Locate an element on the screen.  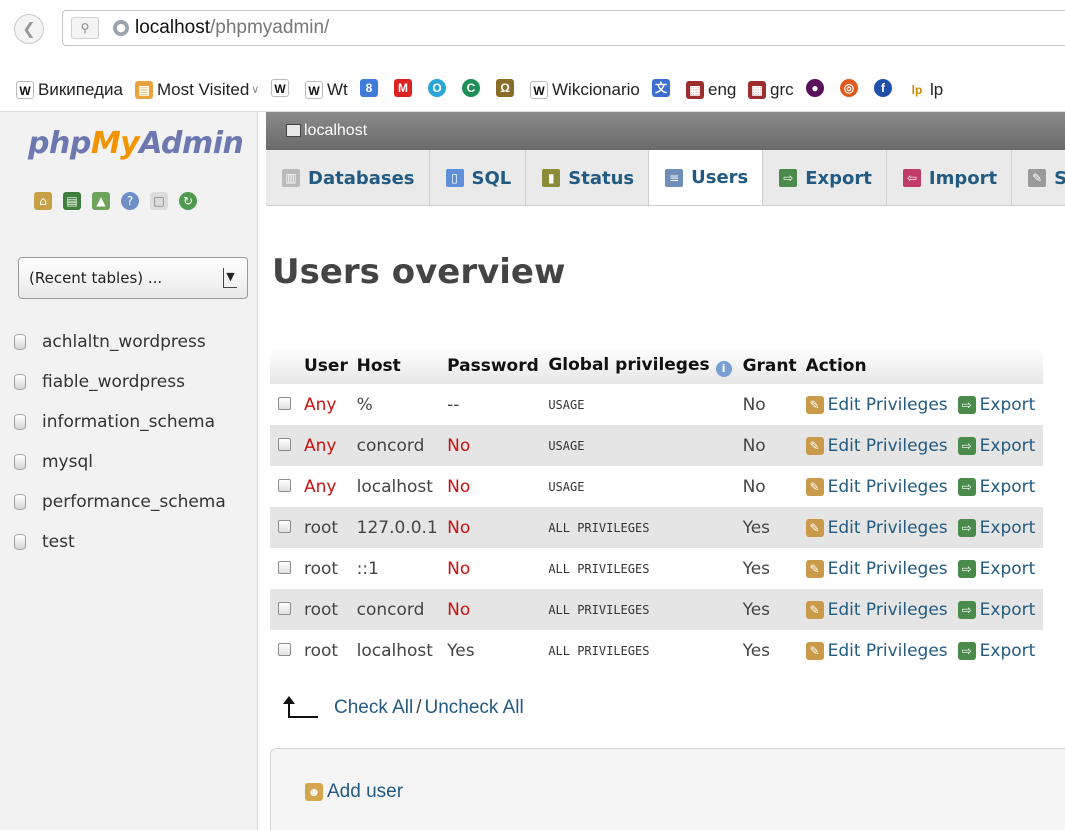
bookmark-3: W Wt is located at coordinates (326, 90).